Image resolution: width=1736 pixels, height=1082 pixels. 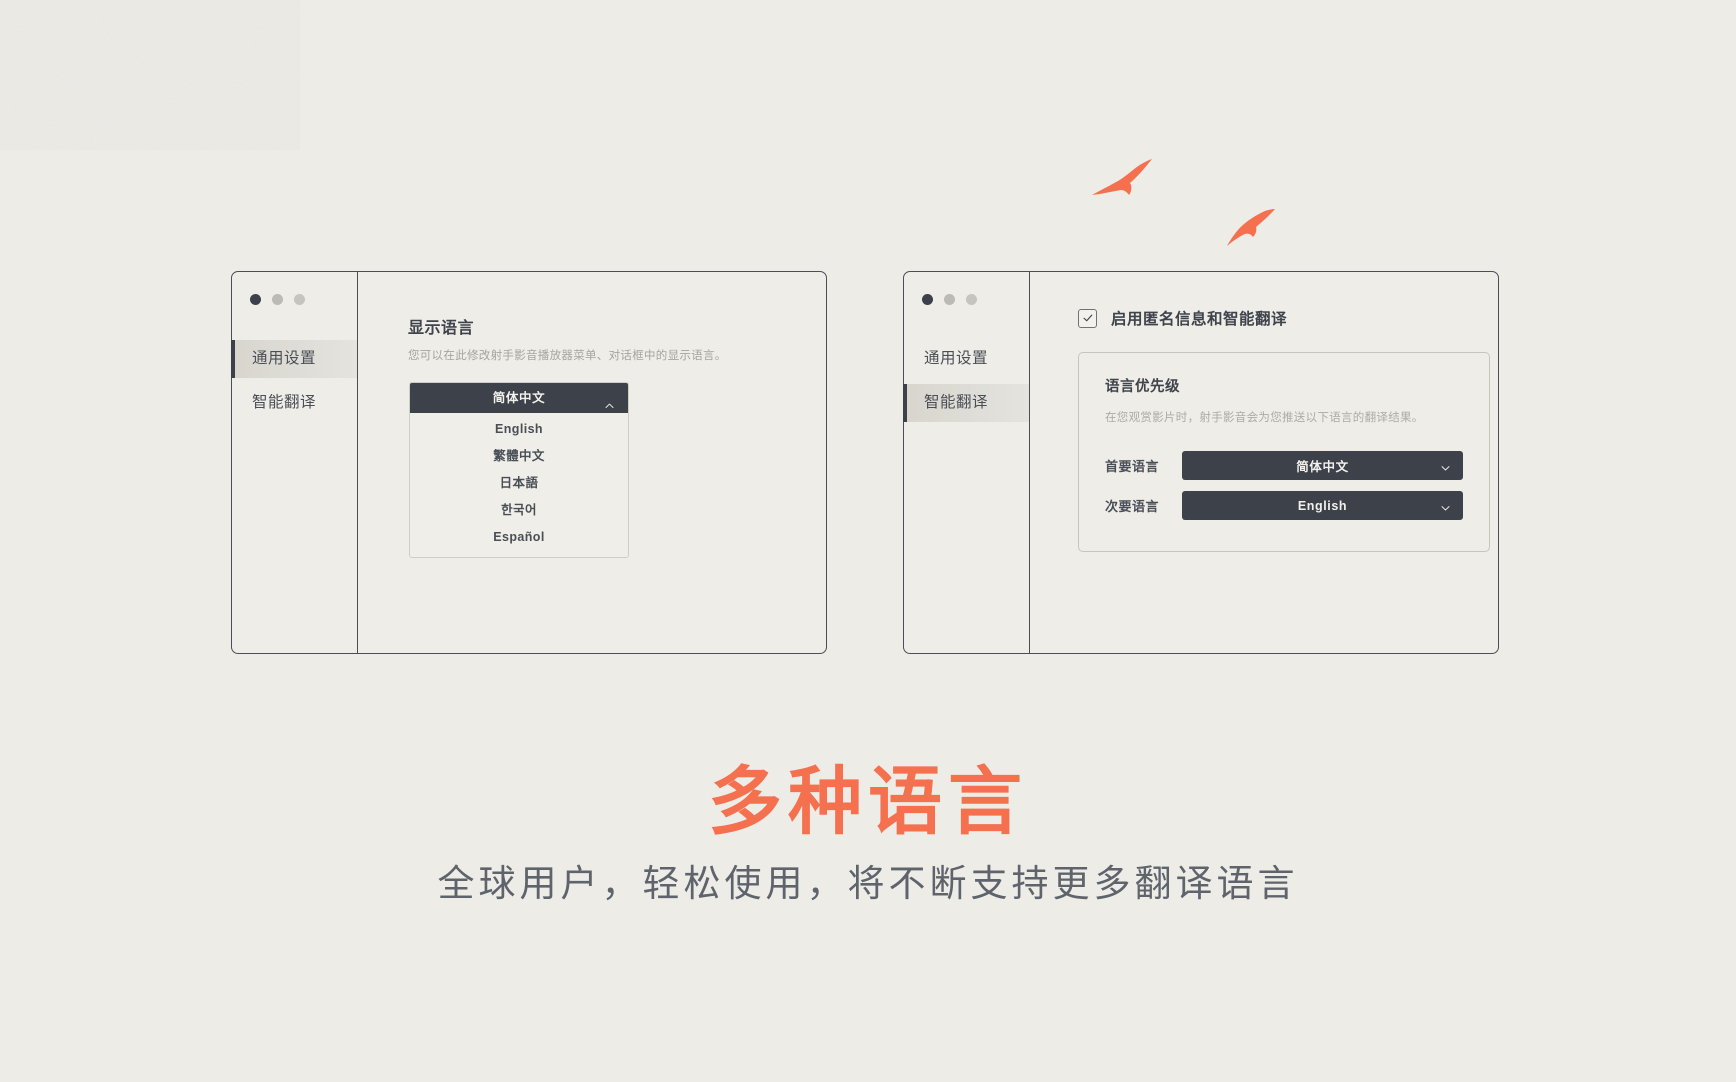 What do you see at coordinates (1142, 387) in the screenshot?
I see `language-priority-title: 语言优先级` at bounding box center [1142, 387].